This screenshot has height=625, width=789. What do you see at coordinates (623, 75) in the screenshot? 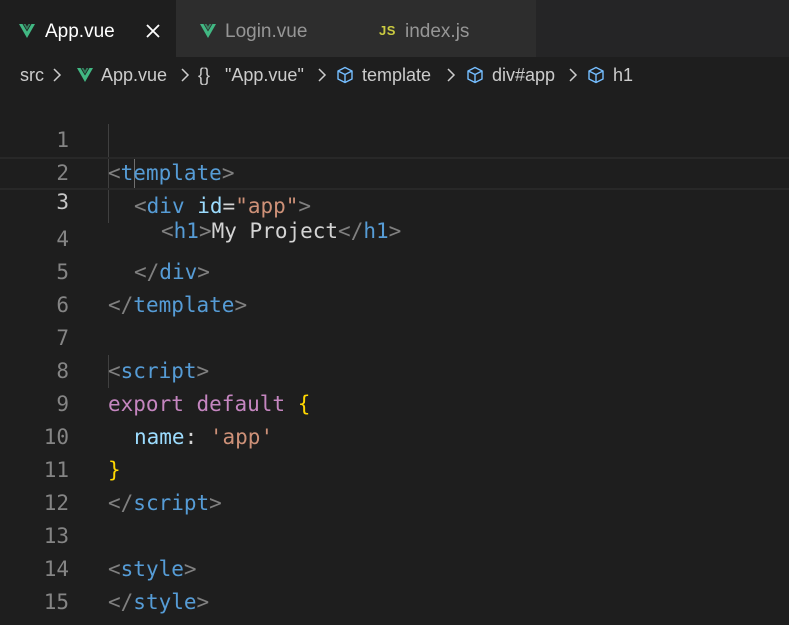
I see `breadcrumb-item-h1: h1` at bounding box center [623, 75].